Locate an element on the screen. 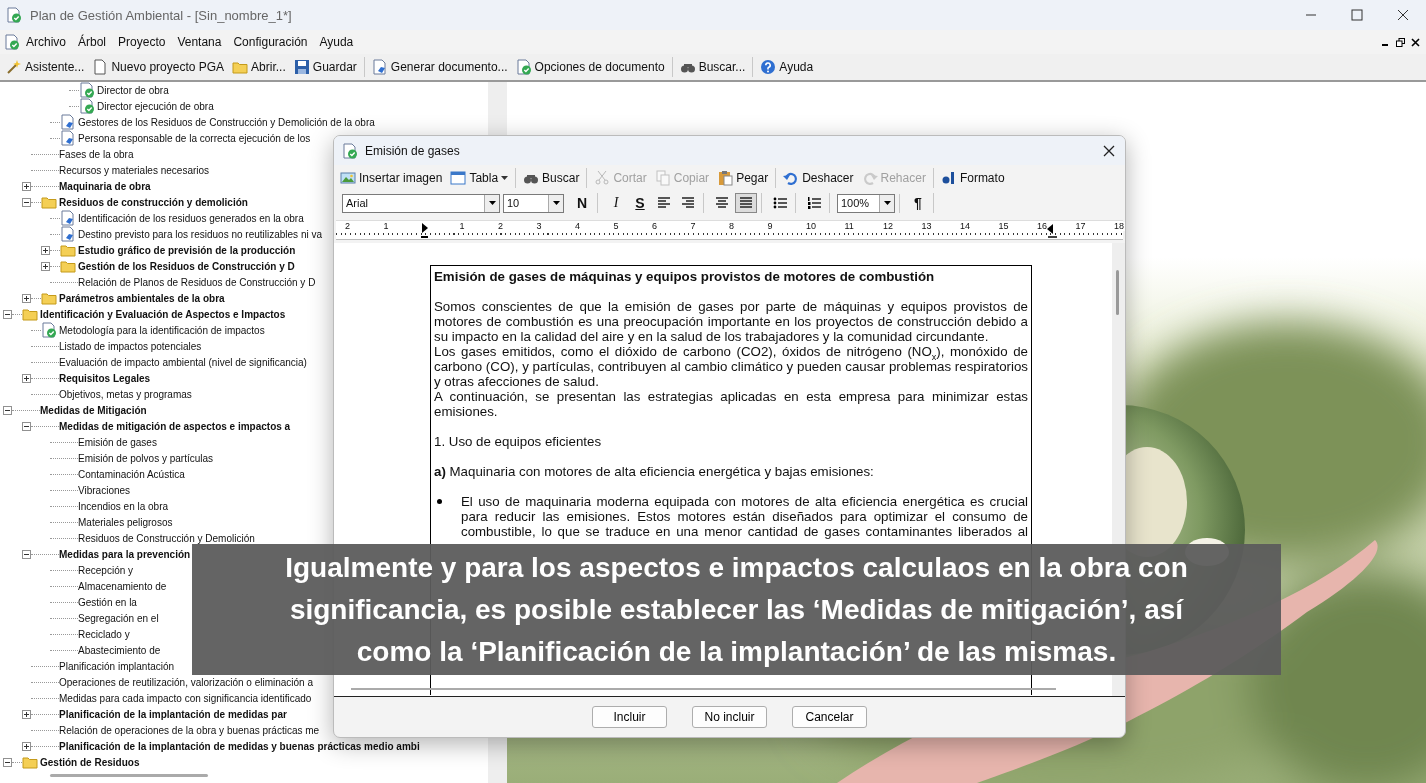 This screenshot has width=1426, height=783. table-icon is located at coordinates (458, 178).